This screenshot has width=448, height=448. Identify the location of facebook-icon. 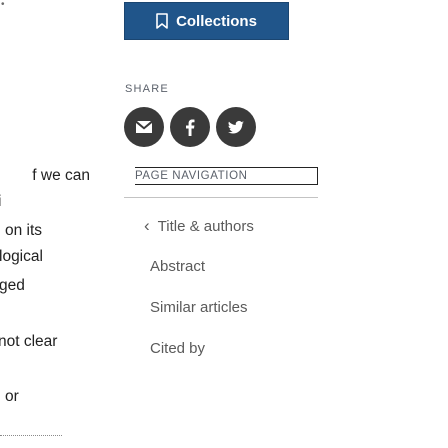
(190, 127).